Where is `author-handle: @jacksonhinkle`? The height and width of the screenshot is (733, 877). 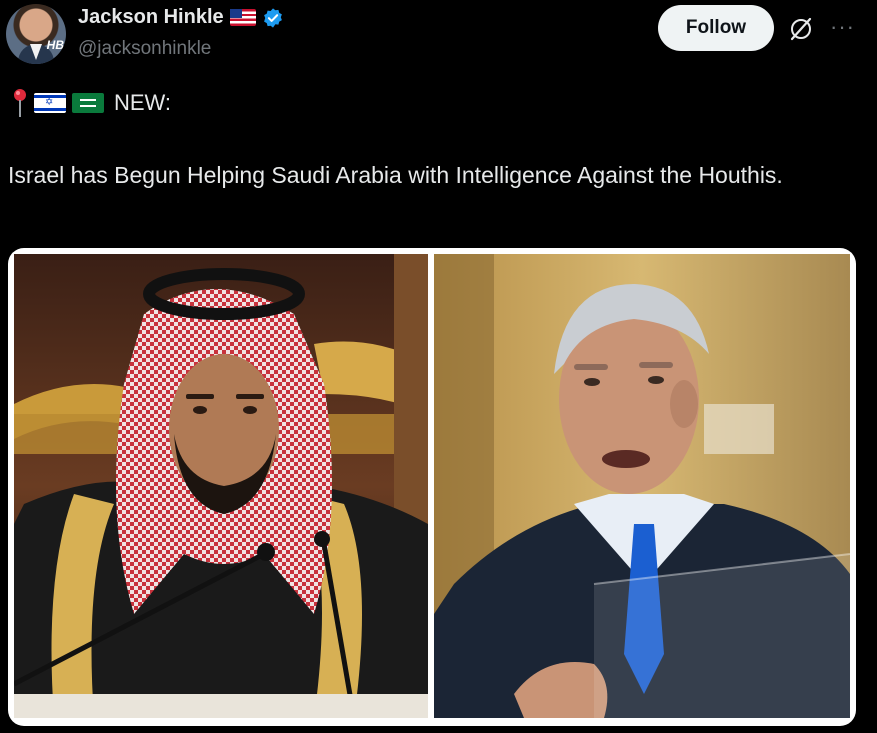 author-handle: @jacksonhinkle is located at coordinates (144, 49).